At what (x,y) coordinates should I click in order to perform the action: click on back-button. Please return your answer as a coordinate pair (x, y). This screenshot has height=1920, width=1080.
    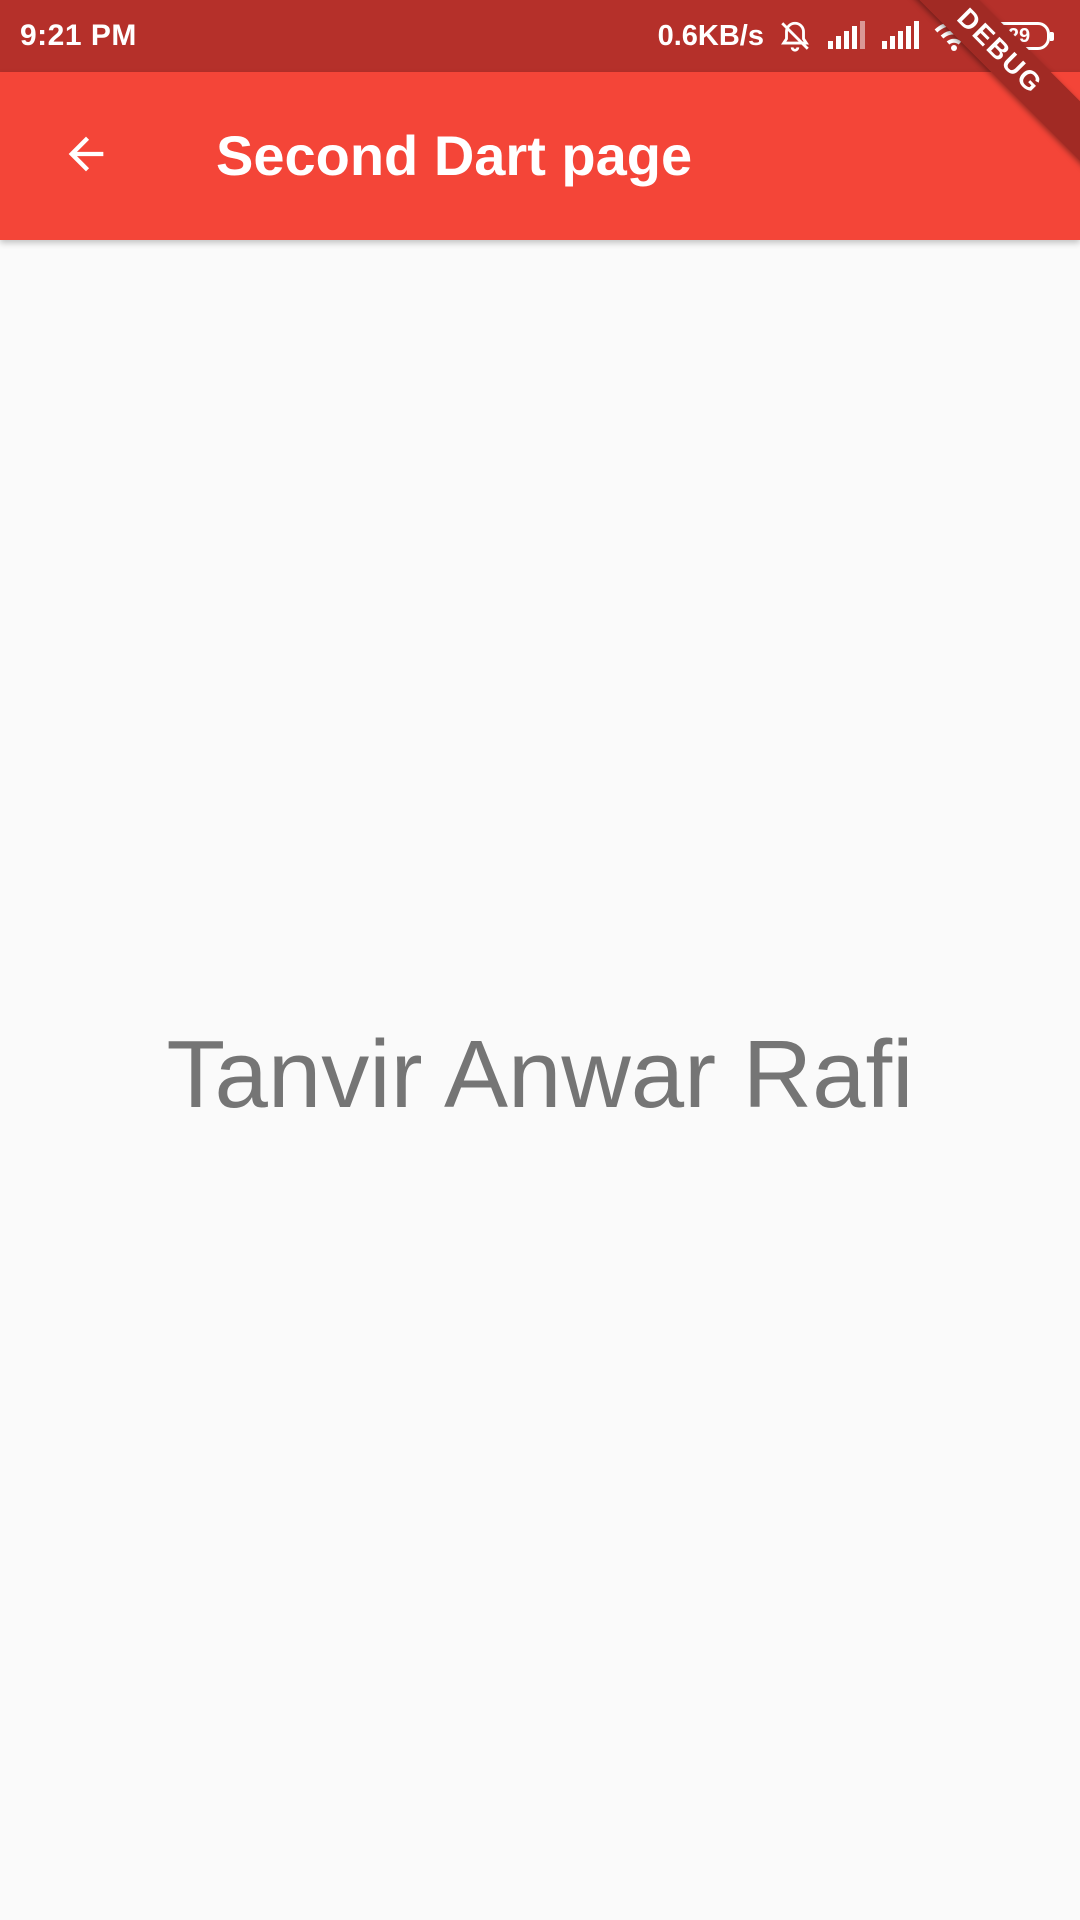
    Looking at the image, I should click on (86, 156).